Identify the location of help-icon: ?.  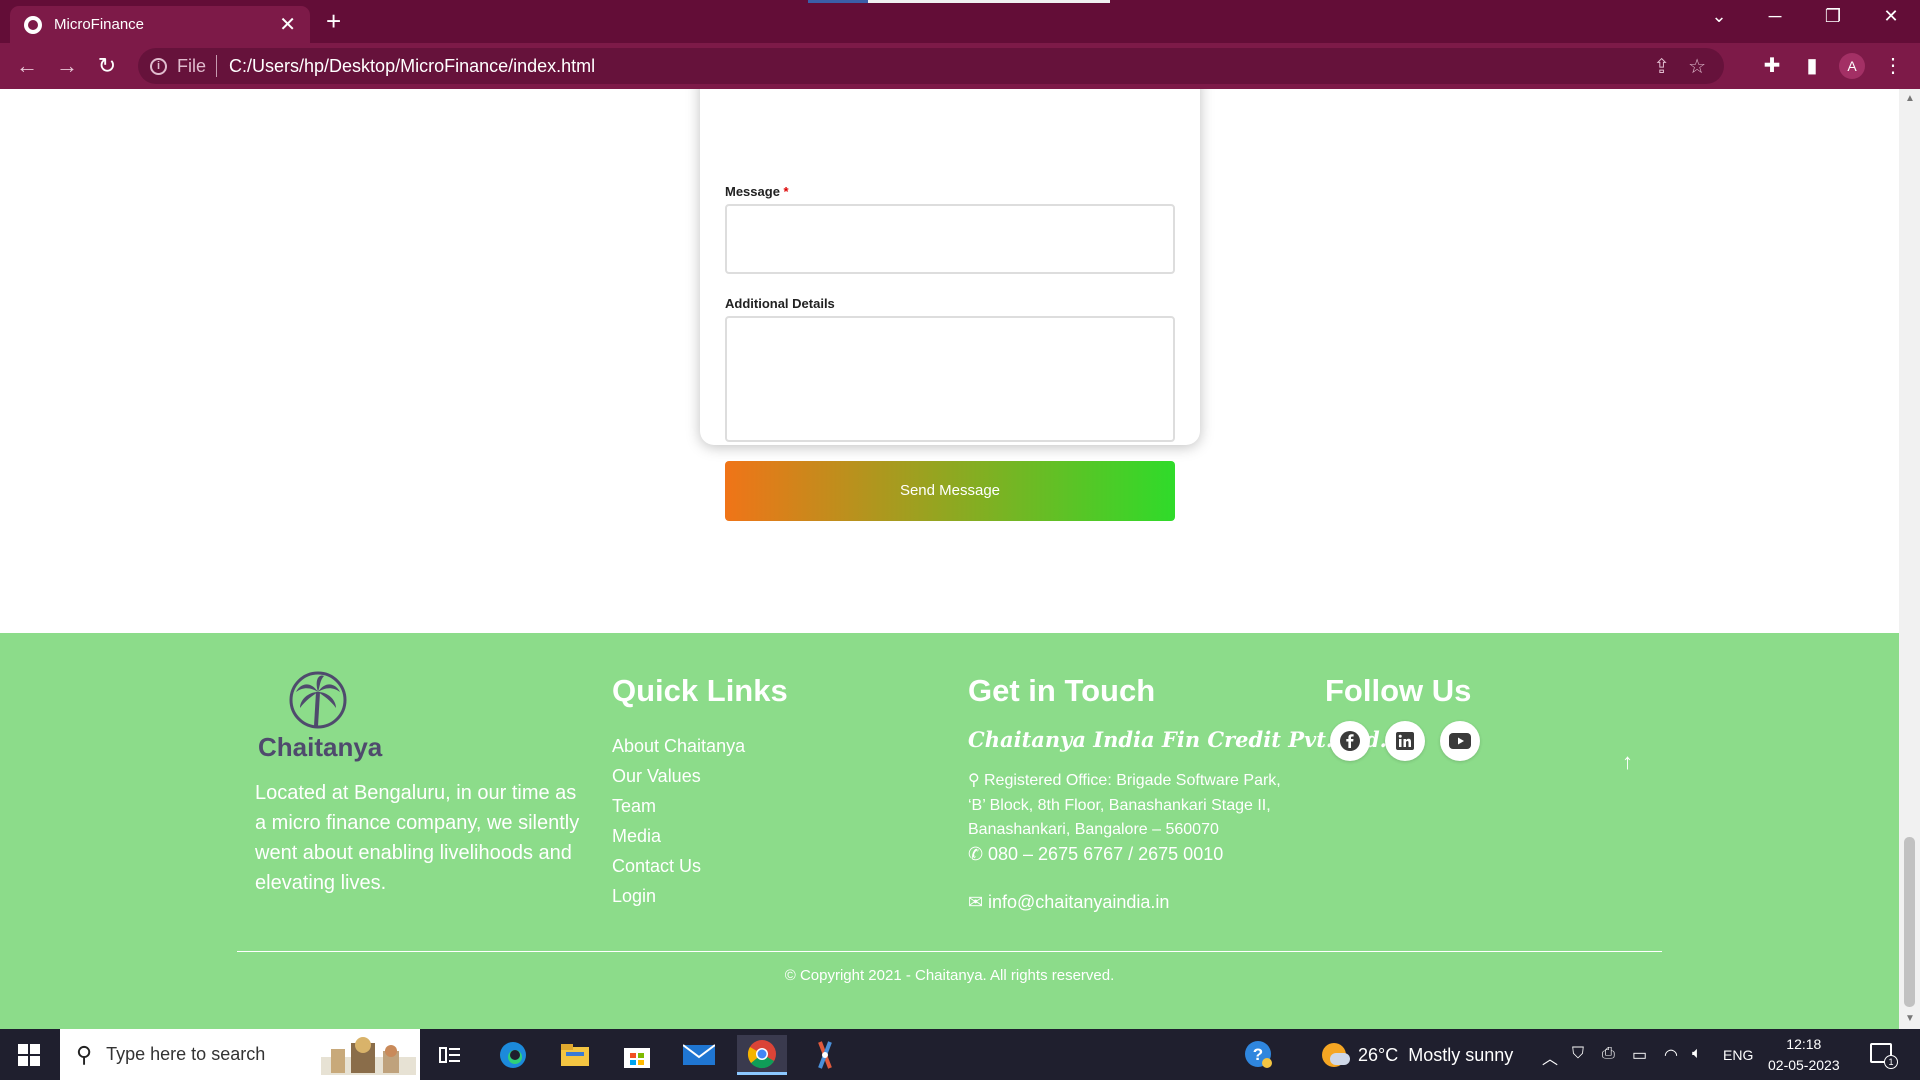
(1258, 1056).